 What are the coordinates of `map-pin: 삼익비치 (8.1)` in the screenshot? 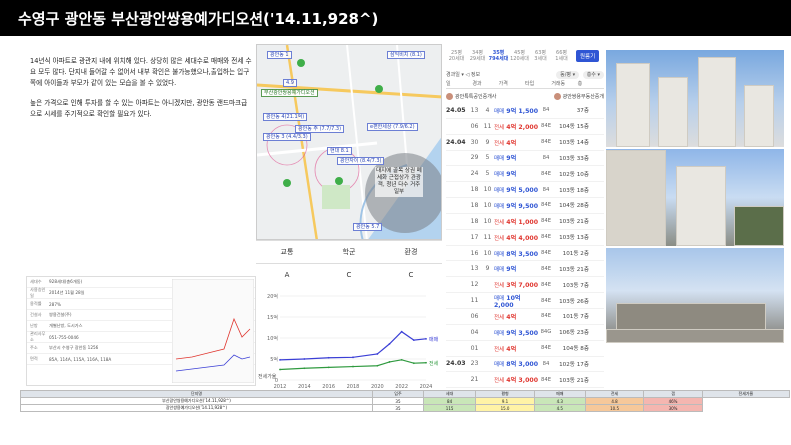 It's located at (406, 55).